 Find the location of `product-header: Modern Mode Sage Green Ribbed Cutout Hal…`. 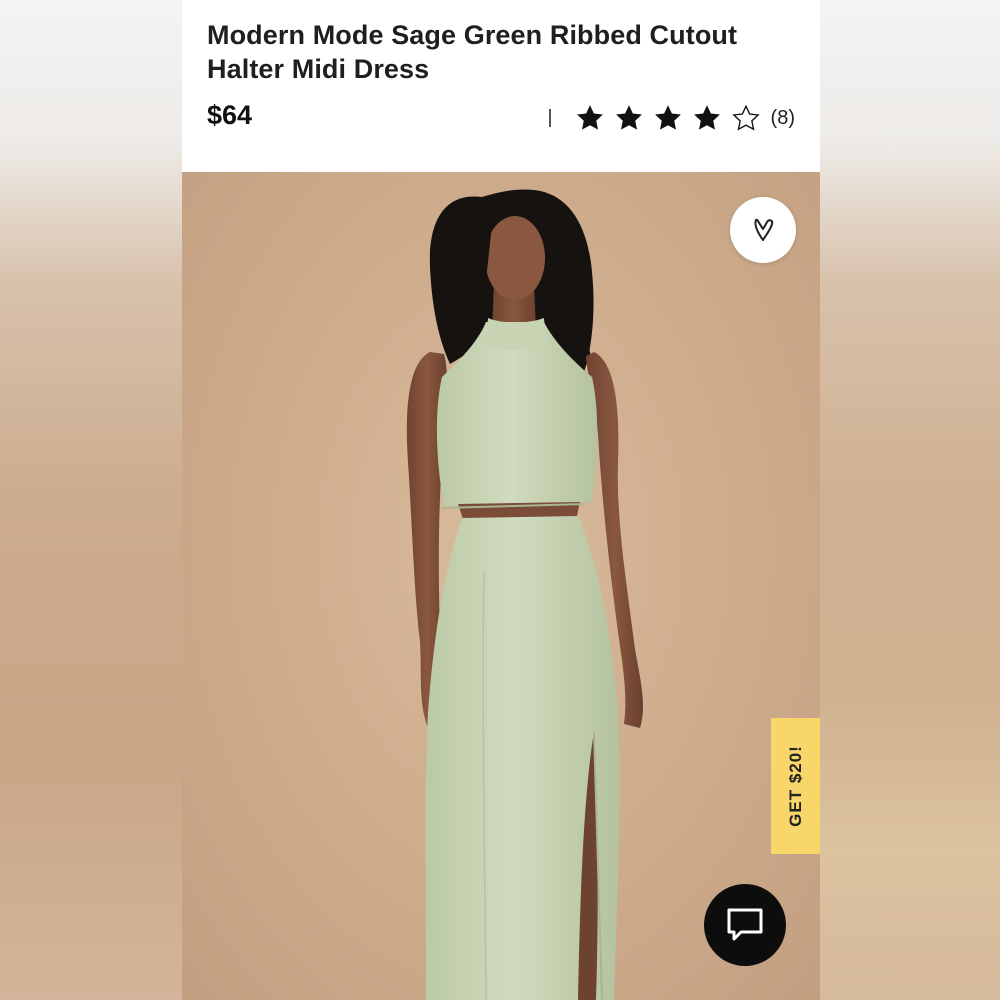

product-header: Modern Mode Sage Green Ribbed Cutout Hal… is located at coordinates (501, 86).